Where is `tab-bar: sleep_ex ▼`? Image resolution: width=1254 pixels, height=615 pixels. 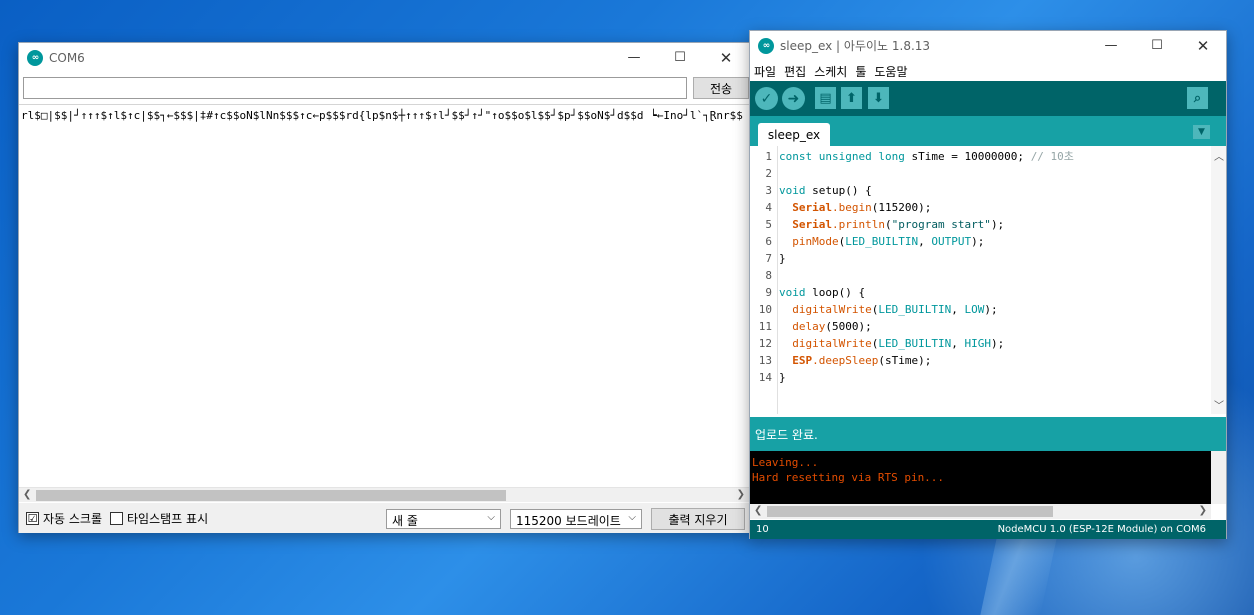
tab-bar: sleep_ex ▼ is located at coordinates (988, 131).